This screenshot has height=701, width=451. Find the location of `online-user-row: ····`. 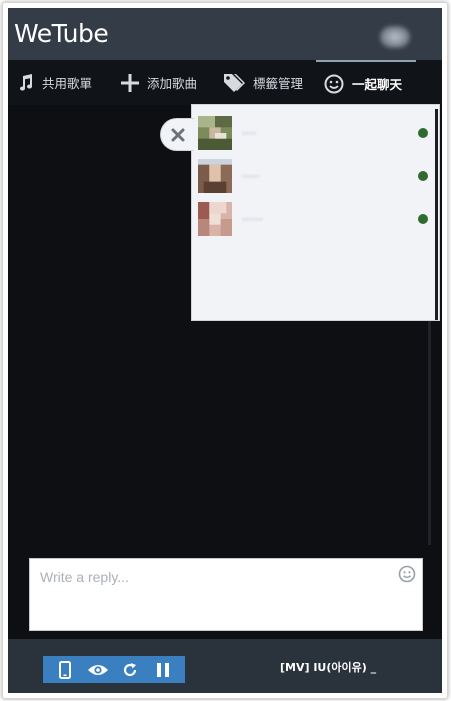

online-user-row: ···· is located at coordinates (313, 133).